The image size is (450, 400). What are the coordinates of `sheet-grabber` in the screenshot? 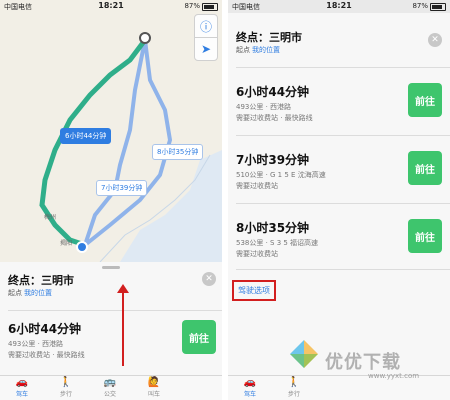 It's located at (111, 267).